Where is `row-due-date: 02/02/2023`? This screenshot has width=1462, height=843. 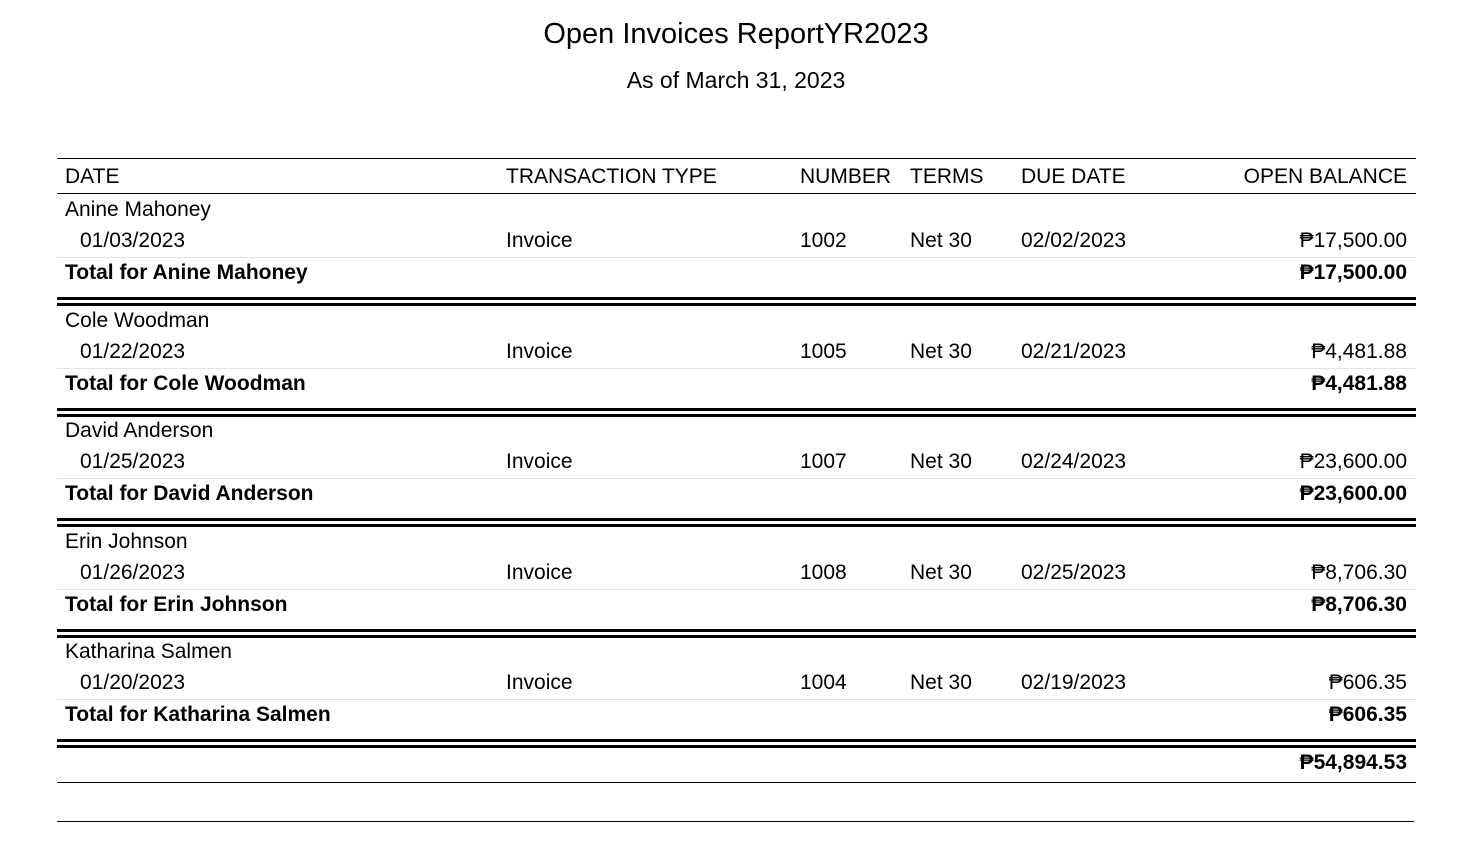
row-due-date: 02/02/2023 is located at coordinates (1074, 240).